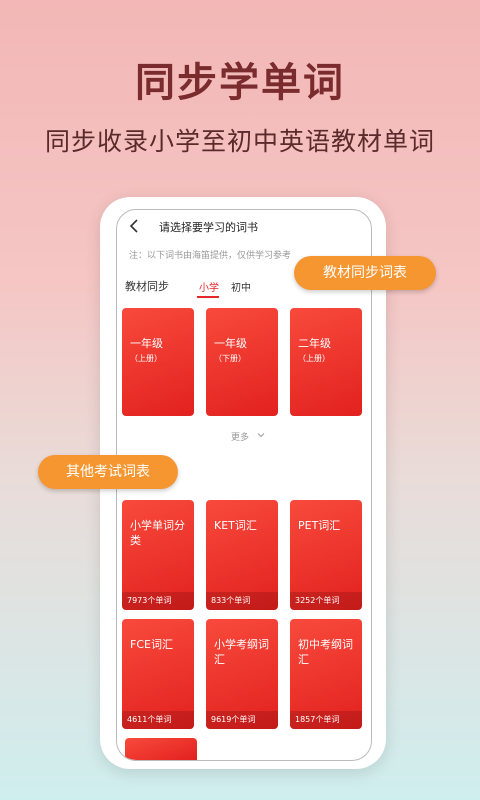  I want to click on textbook-card: 一年级 （上册）, so click(158, 362).